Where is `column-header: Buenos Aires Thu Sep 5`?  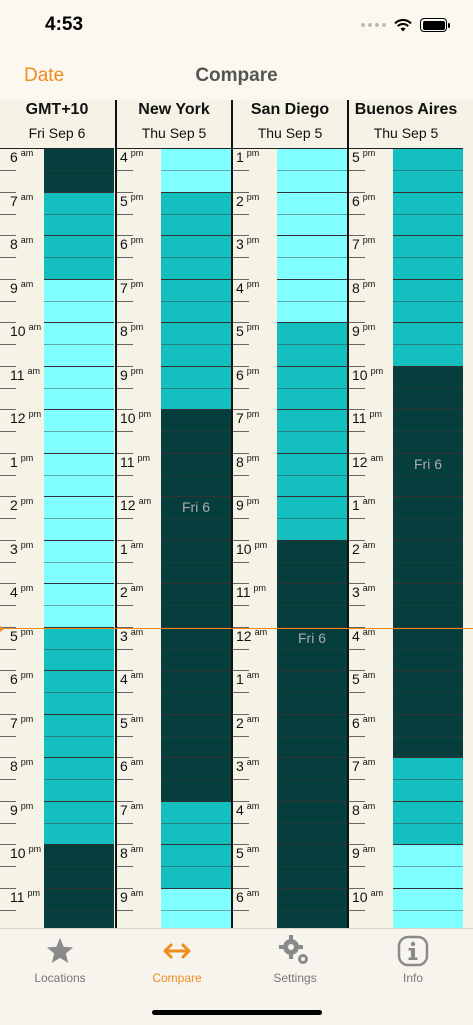
column-header: Buenos Aires Thu Sep 5 is located at coordinates (406, 124).